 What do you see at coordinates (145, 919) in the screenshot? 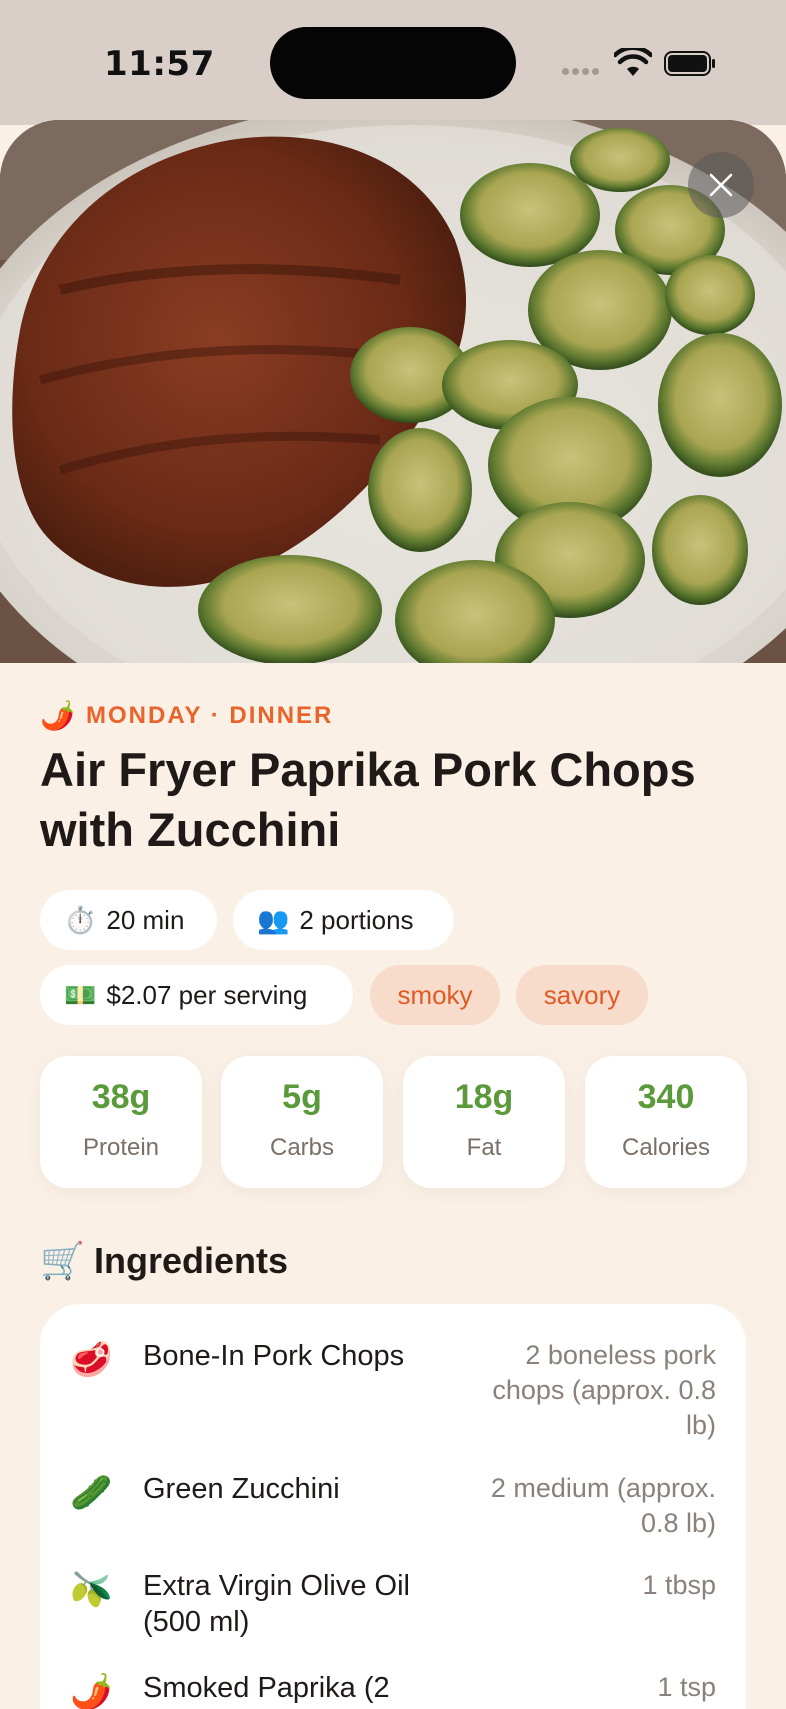
I see `time-label: 20 min` at bounding box center [145, 919].